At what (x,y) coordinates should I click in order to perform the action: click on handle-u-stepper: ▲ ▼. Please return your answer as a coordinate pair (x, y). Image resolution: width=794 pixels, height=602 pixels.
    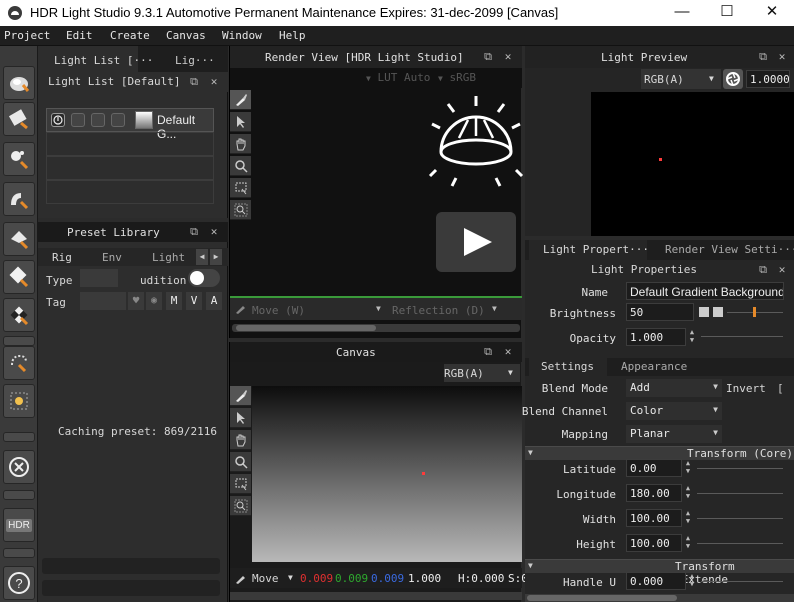
    Looking at the image, I should click on (692, 581).